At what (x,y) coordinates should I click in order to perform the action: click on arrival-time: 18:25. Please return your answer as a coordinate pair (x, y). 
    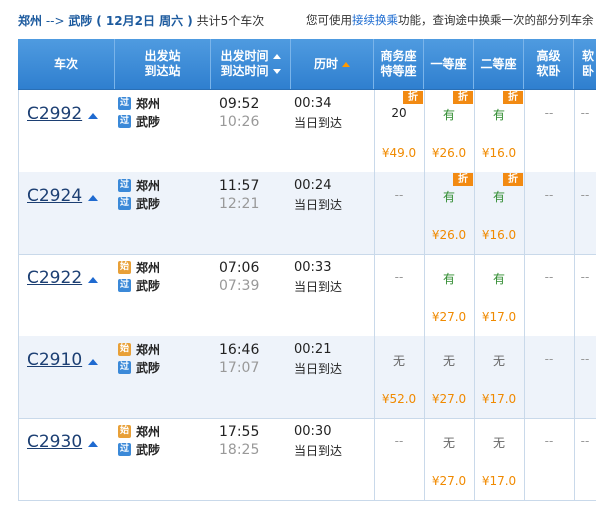
    Looking at the image, I should click on (239, 450).